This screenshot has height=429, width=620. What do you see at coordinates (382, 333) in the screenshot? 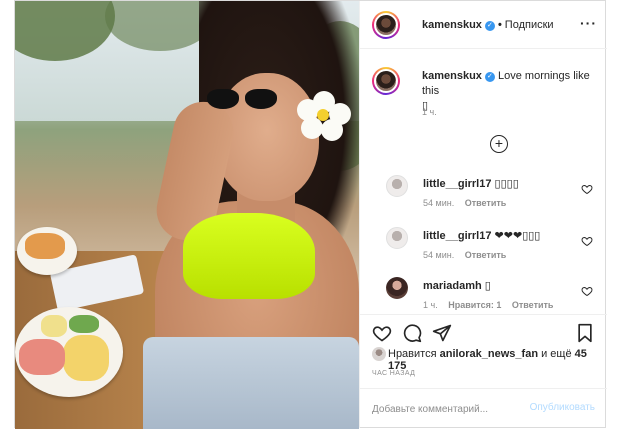
I see `like-heart-icon` at bounding box center [382, 333].